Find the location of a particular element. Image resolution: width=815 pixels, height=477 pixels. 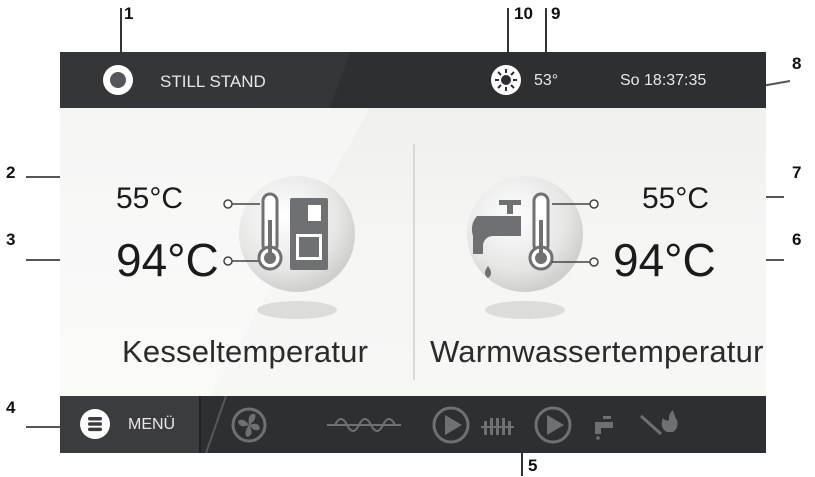

menu-icon is located at coordinates (95, 424).